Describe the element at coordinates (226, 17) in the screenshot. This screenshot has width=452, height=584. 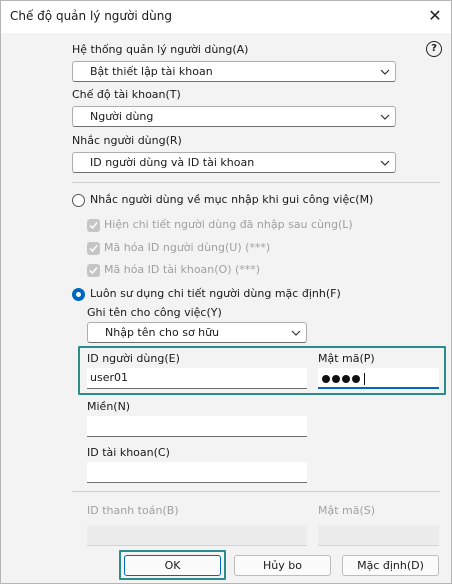
I see `title-bar: Chế độ quản lý người dùng ✕` at that location.